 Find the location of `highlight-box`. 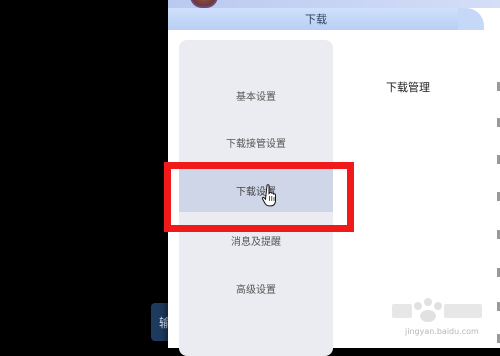

highlight-box is located at coordinates (259, 197).